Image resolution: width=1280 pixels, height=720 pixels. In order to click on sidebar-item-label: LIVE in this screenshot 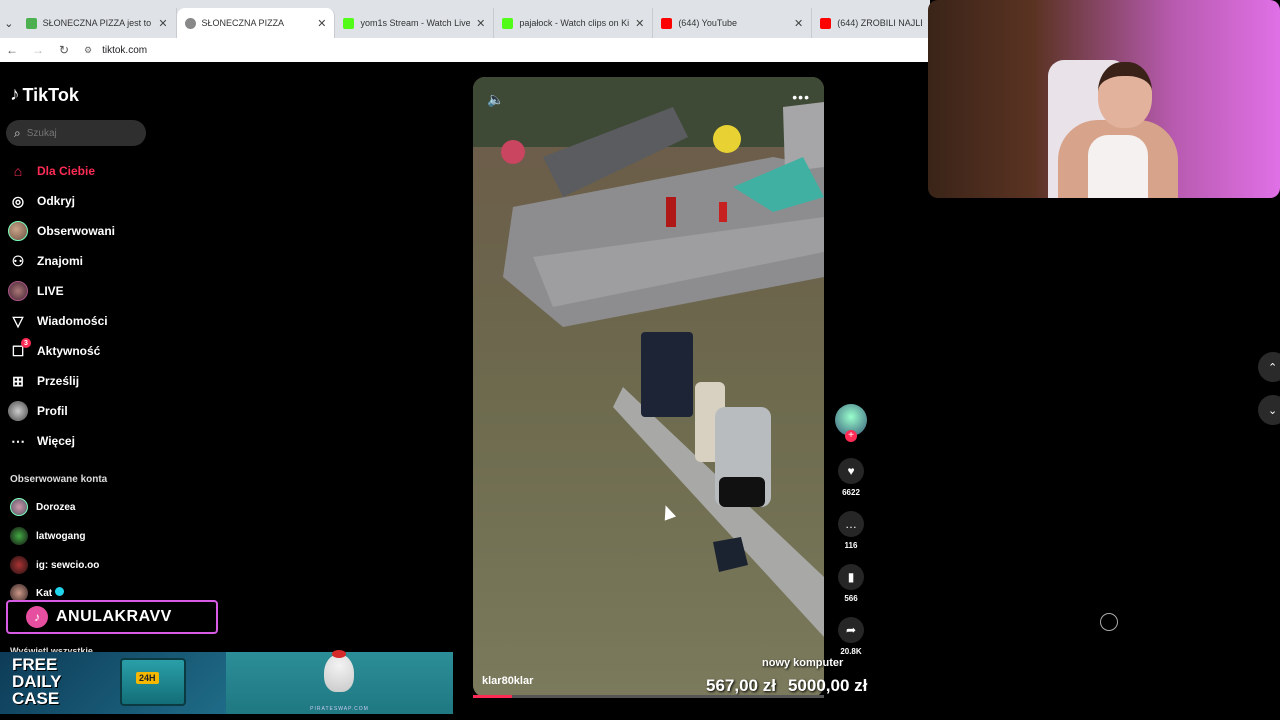, I will do `click(50, 291)`.